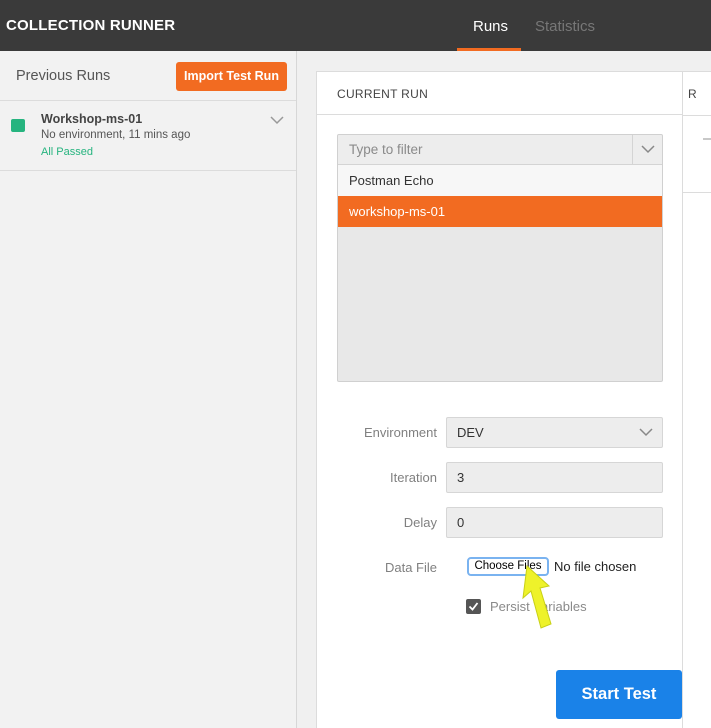 Image resolution: width=711 pixels, height=728 pixels. What do you see at coordinates (410, 567) in the screenshot?
I see `data-file-label: Data File` at bounding box center [410, 567].